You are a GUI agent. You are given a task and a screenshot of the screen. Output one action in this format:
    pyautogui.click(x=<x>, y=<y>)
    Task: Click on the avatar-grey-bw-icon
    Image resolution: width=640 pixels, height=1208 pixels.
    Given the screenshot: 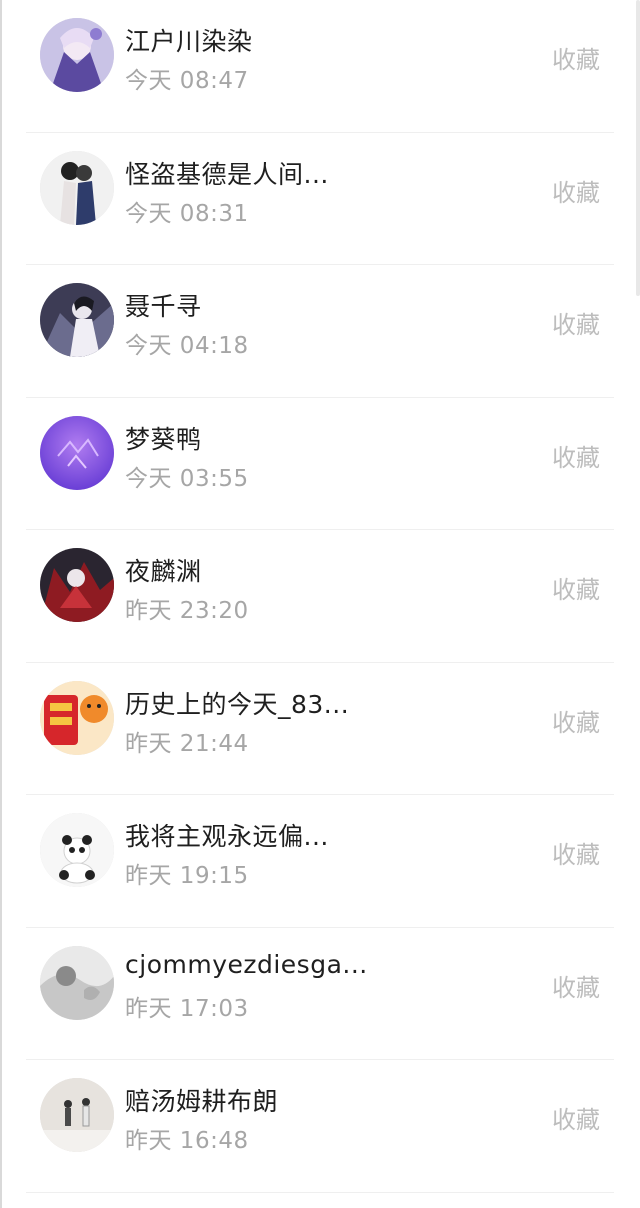 What is the action you would take?
    pyautogui.click(x=77, y=982)
    